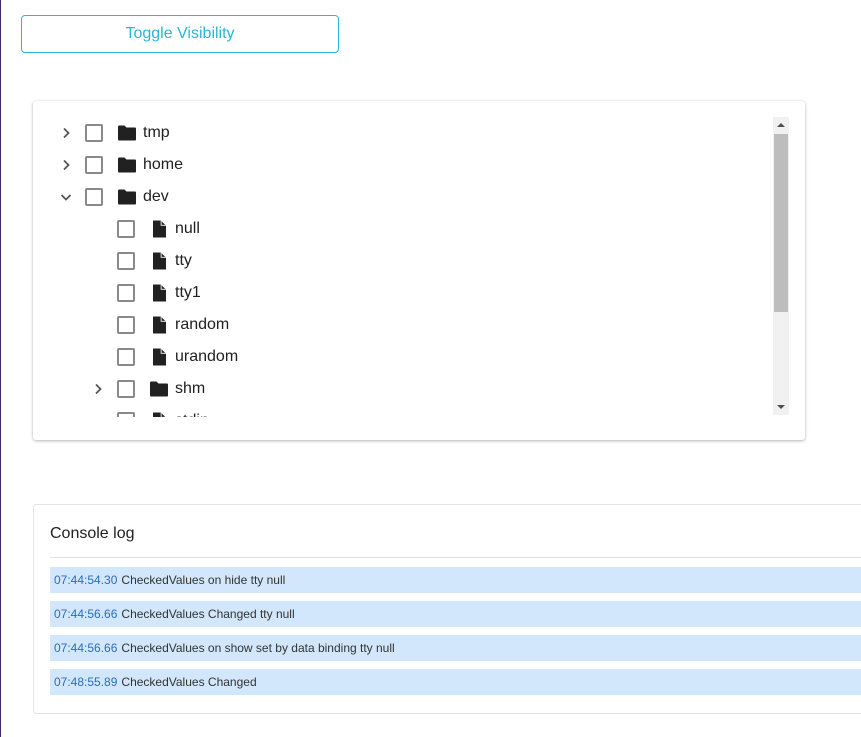 This screenshot has height=737, width=861. Describe the element at coordinates (86, 682) in the screenshot. I see `log-timestamp: 07:48:55.89` at that location.